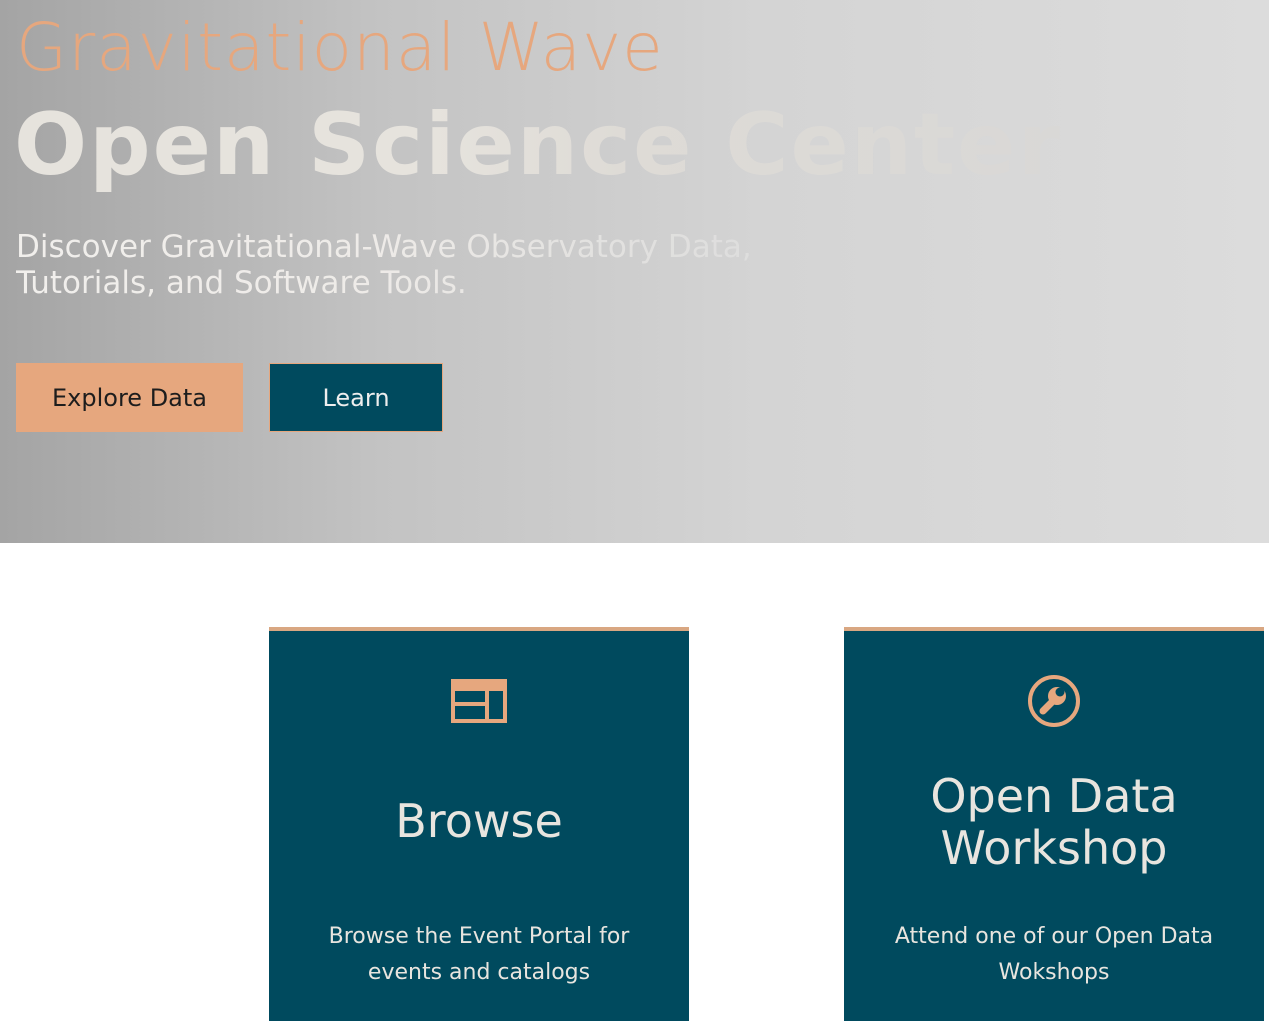 Image resolution: width=1269 pixels, height=1025 pixels. What do you see at coordinates (241, 283) in the screenshot?
I see `hero-subtitle-line2: Tutorials, and Software Tools.` at bounding box center [241, 283].